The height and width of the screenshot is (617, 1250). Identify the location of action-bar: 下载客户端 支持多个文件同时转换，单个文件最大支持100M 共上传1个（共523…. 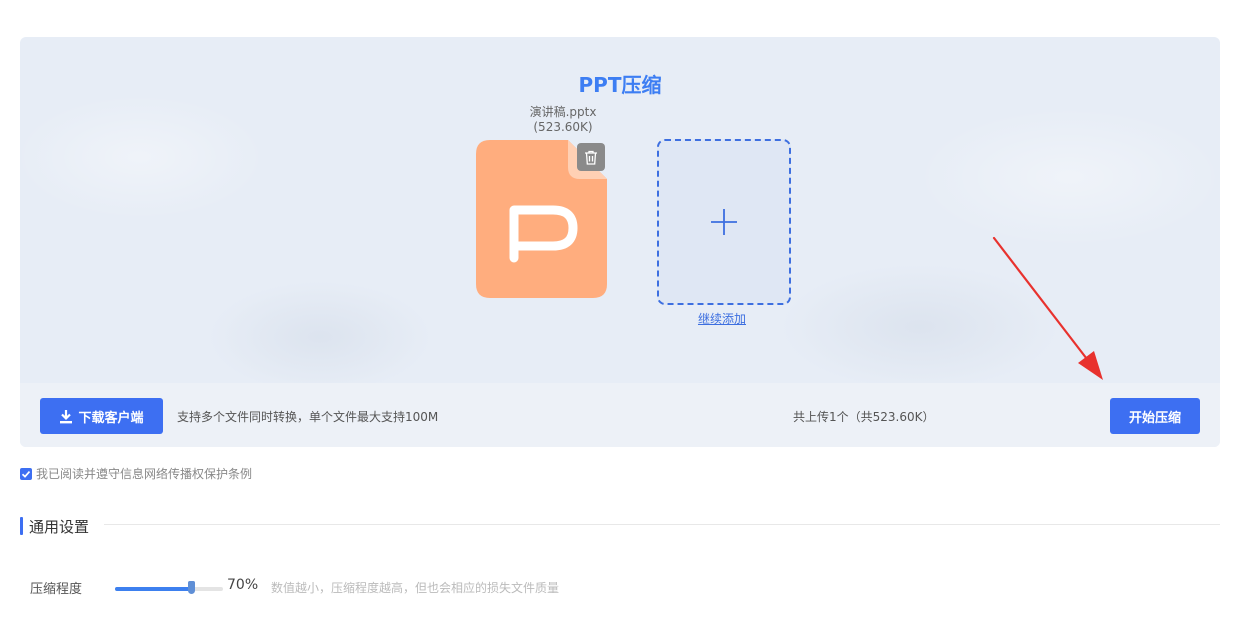
(620, 415).